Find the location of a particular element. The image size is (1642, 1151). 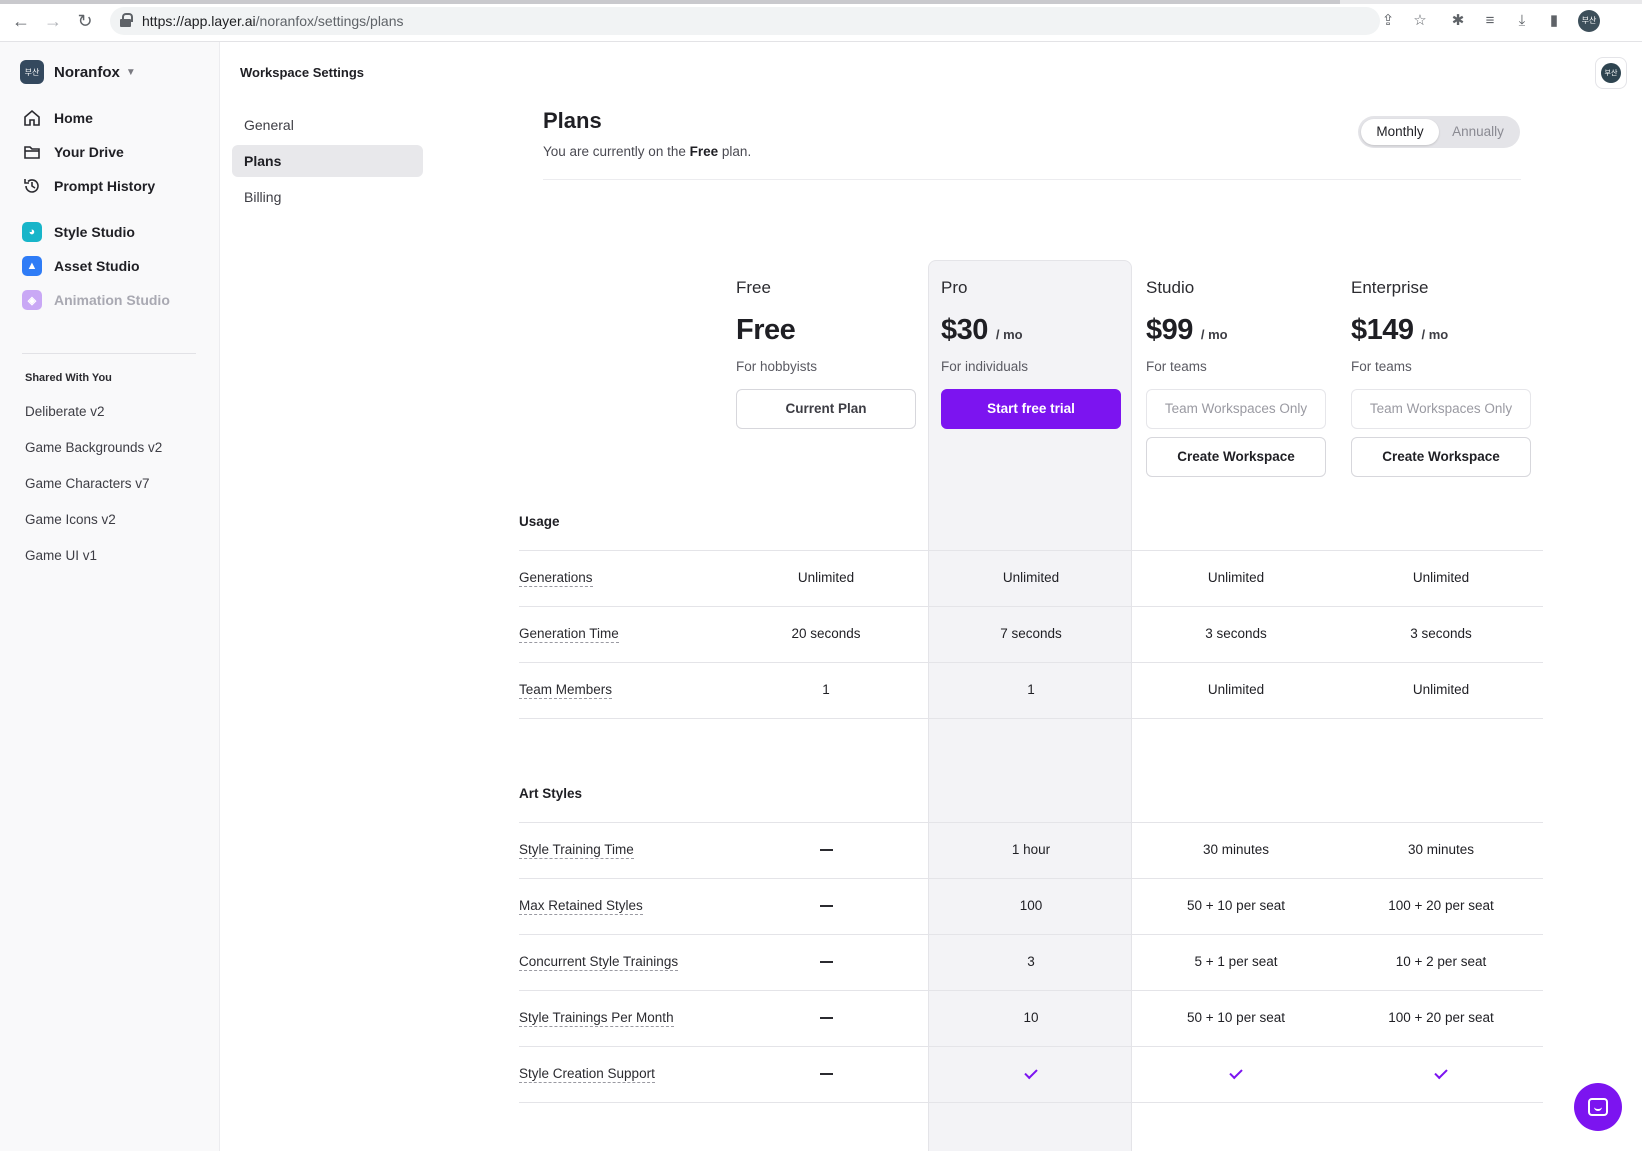

feature-label-style-creation-support: Style Creation Support is located at coordinates (587, 1074).